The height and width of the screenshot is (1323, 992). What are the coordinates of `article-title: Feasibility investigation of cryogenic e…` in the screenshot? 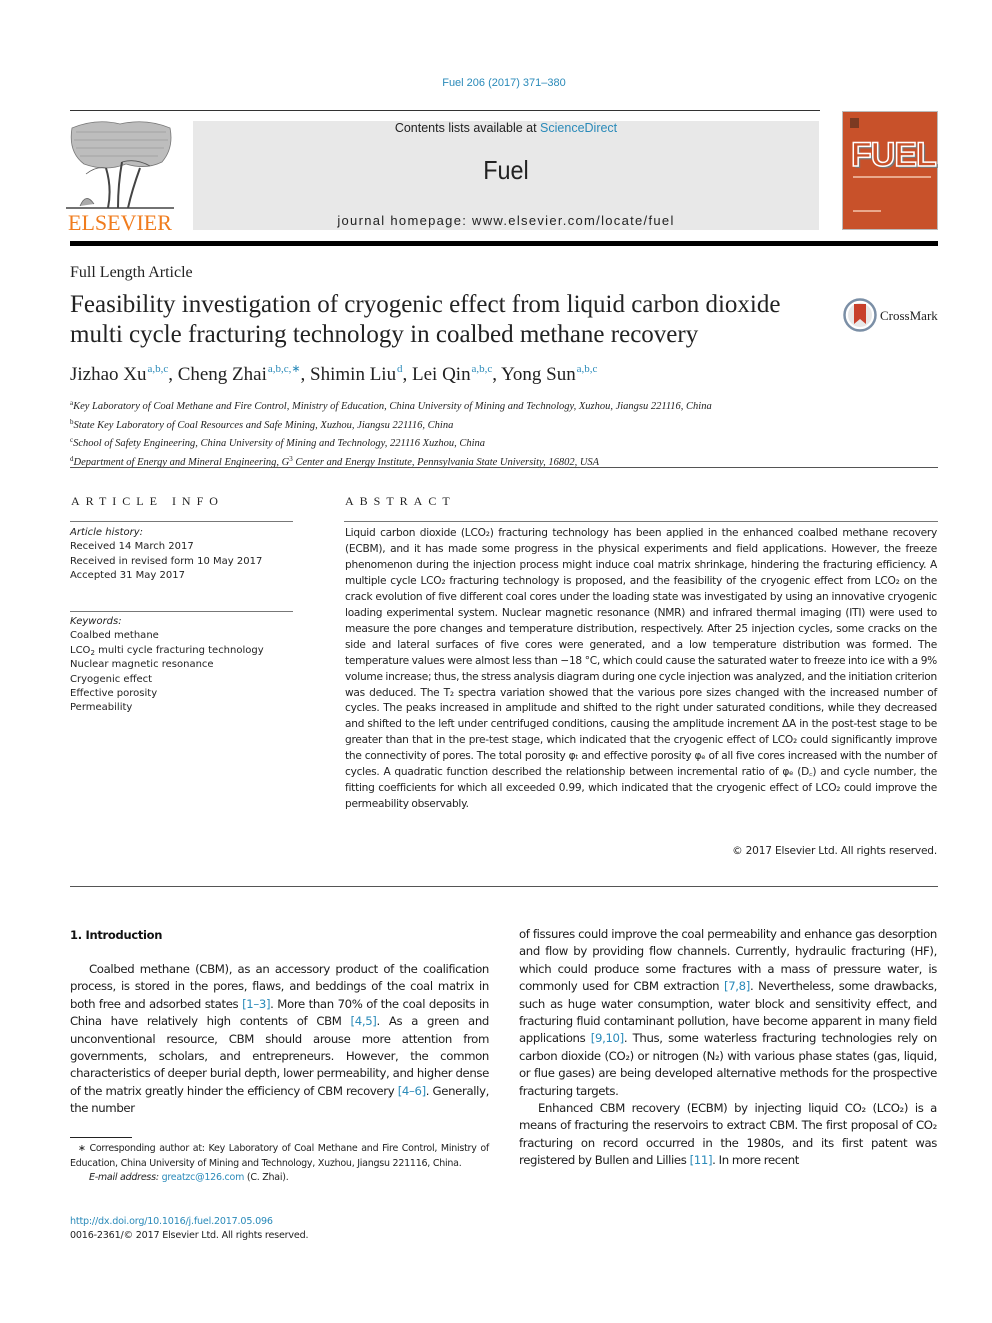 It's located at (450, 320).